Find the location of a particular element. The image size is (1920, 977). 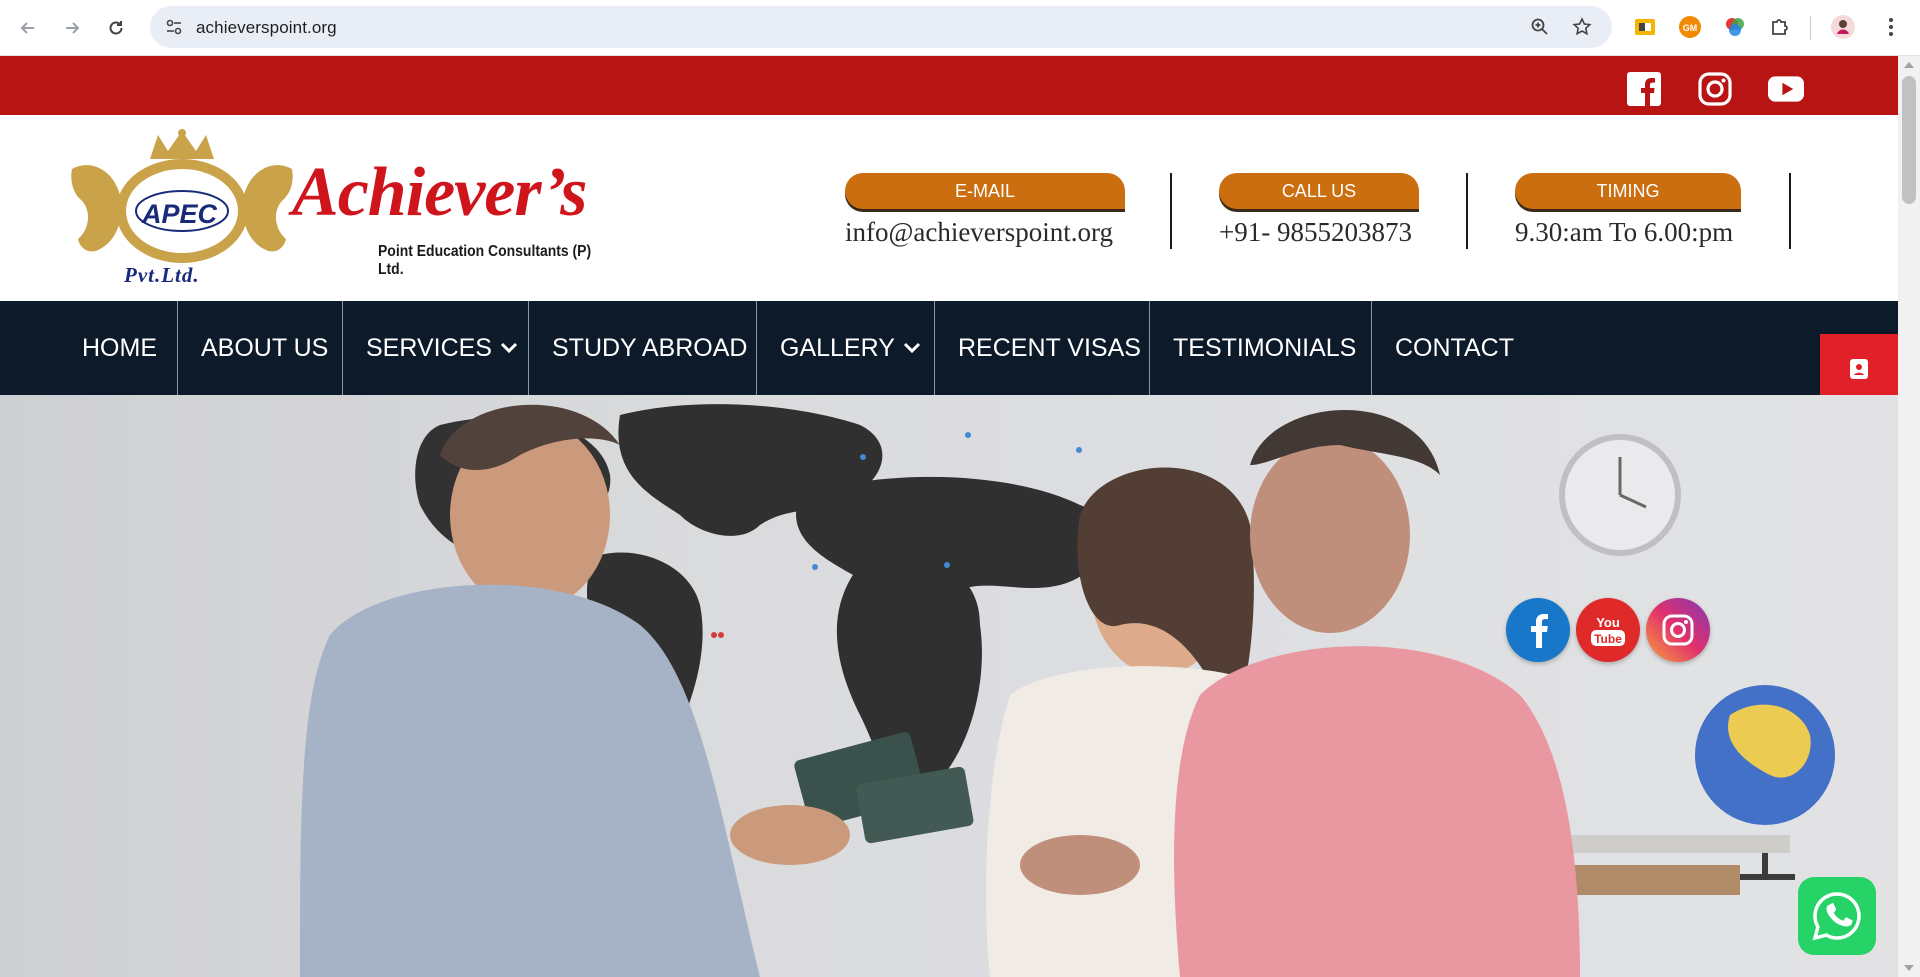

scroll-up-arrow is located at coordinates (1909, 65).